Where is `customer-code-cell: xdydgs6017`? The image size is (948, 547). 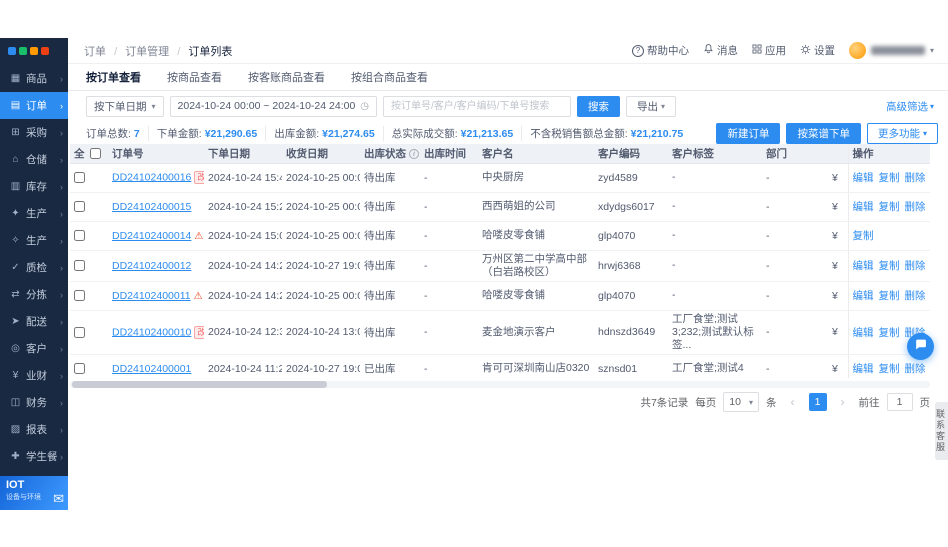
customer-code-cell: xdydgs6017 is located at coordinates (631, 207).